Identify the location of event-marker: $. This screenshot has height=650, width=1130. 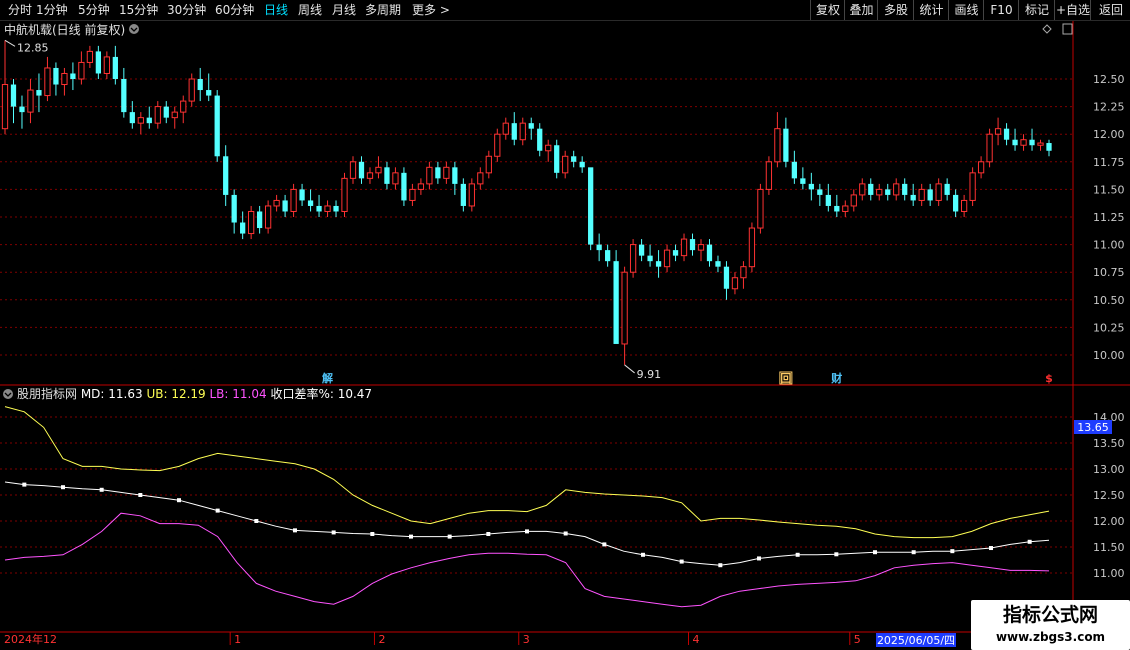
(1049, 378).